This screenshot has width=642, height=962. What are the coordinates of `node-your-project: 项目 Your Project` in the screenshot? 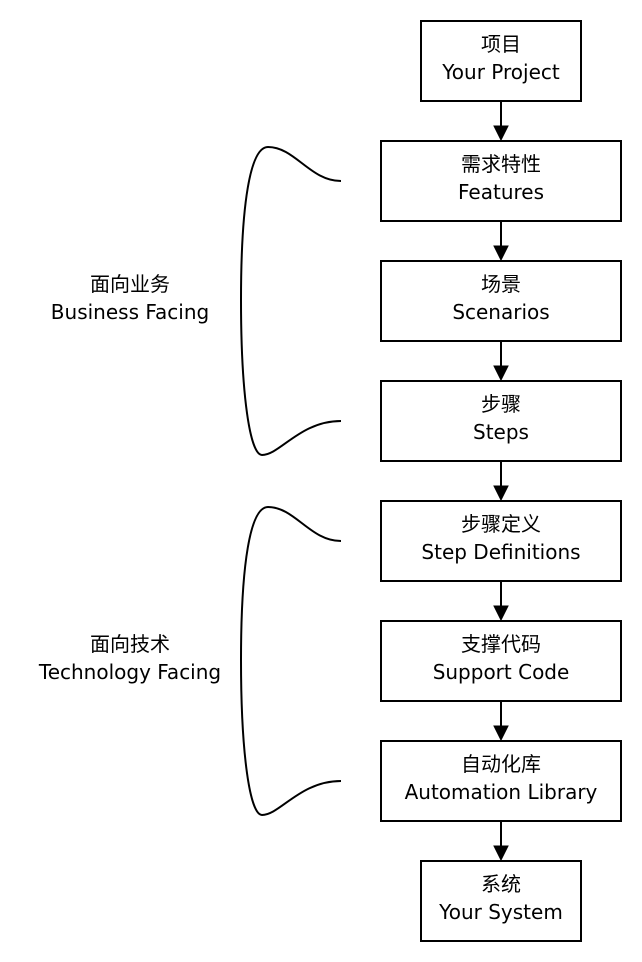 It's located at (501, 61).